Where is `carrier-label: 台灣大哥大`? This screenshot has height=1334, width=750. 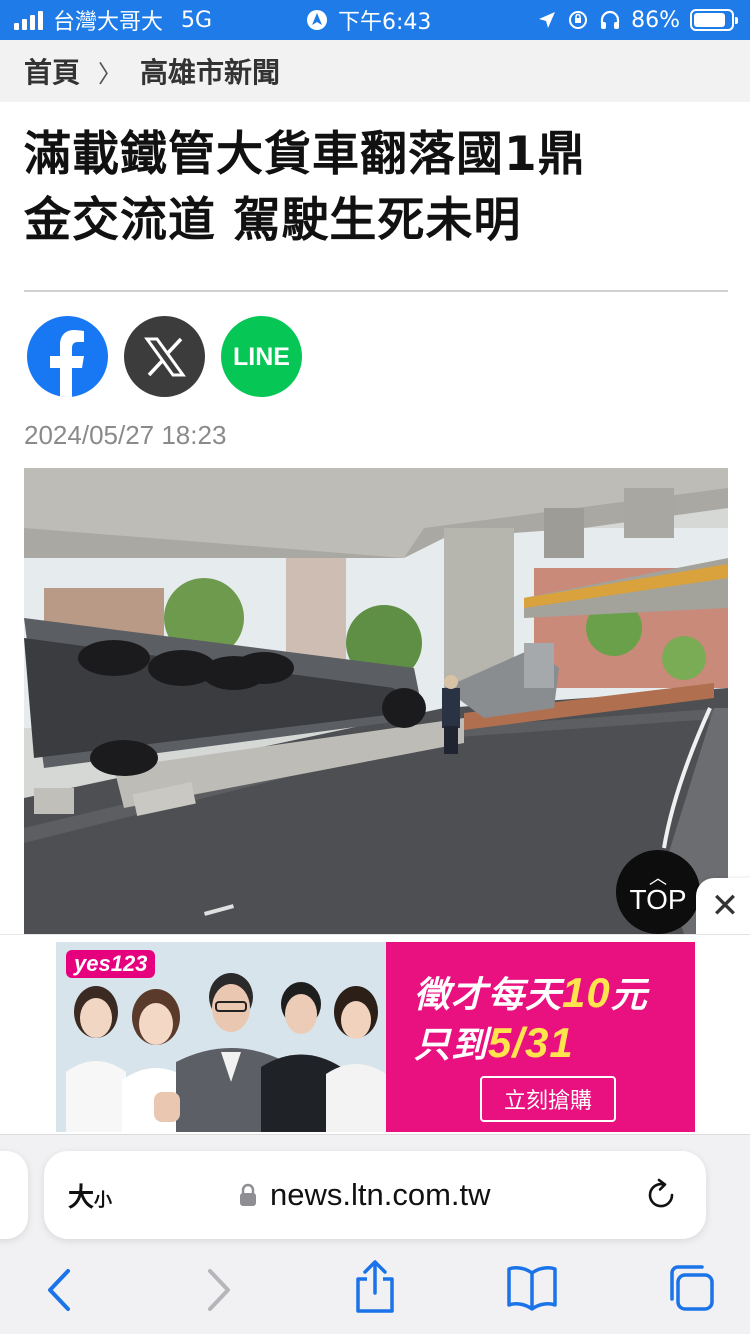
carrier-label: 台灣大哥大 is located at coordinates (108, 22).